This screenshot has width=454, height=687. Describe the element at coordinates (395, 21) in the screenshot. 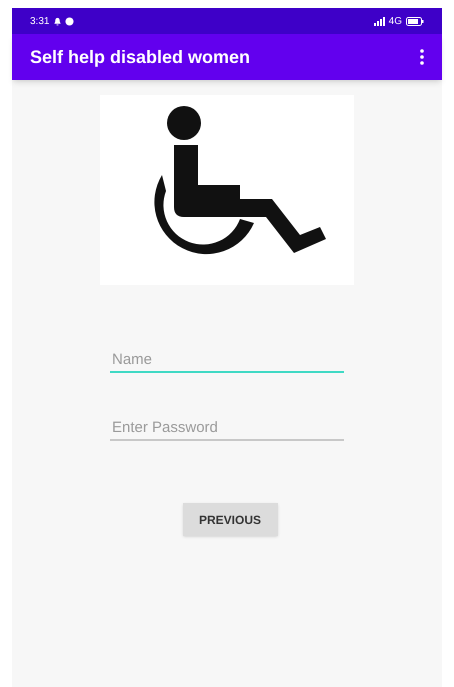

I see `network-label: 4G` at that location.